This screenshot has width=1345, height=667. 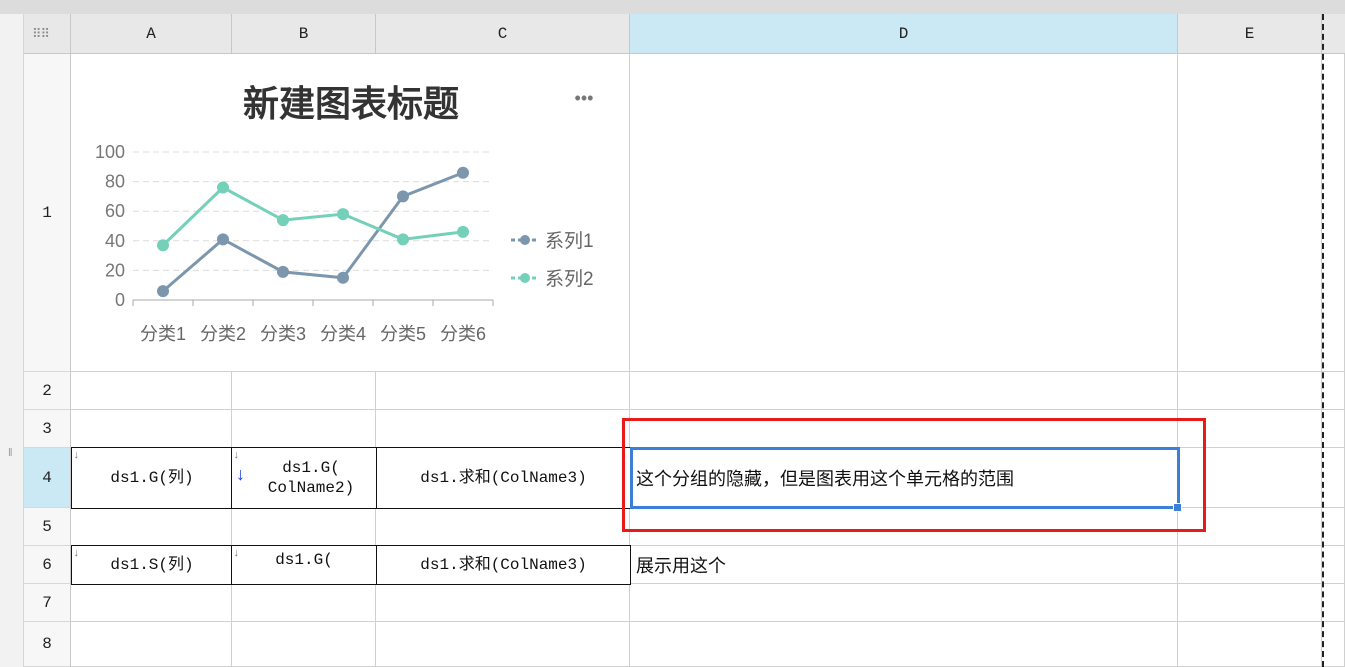 I want to click on cell-c6: ds1.求和(ColName3), so click(x=503, y=565).